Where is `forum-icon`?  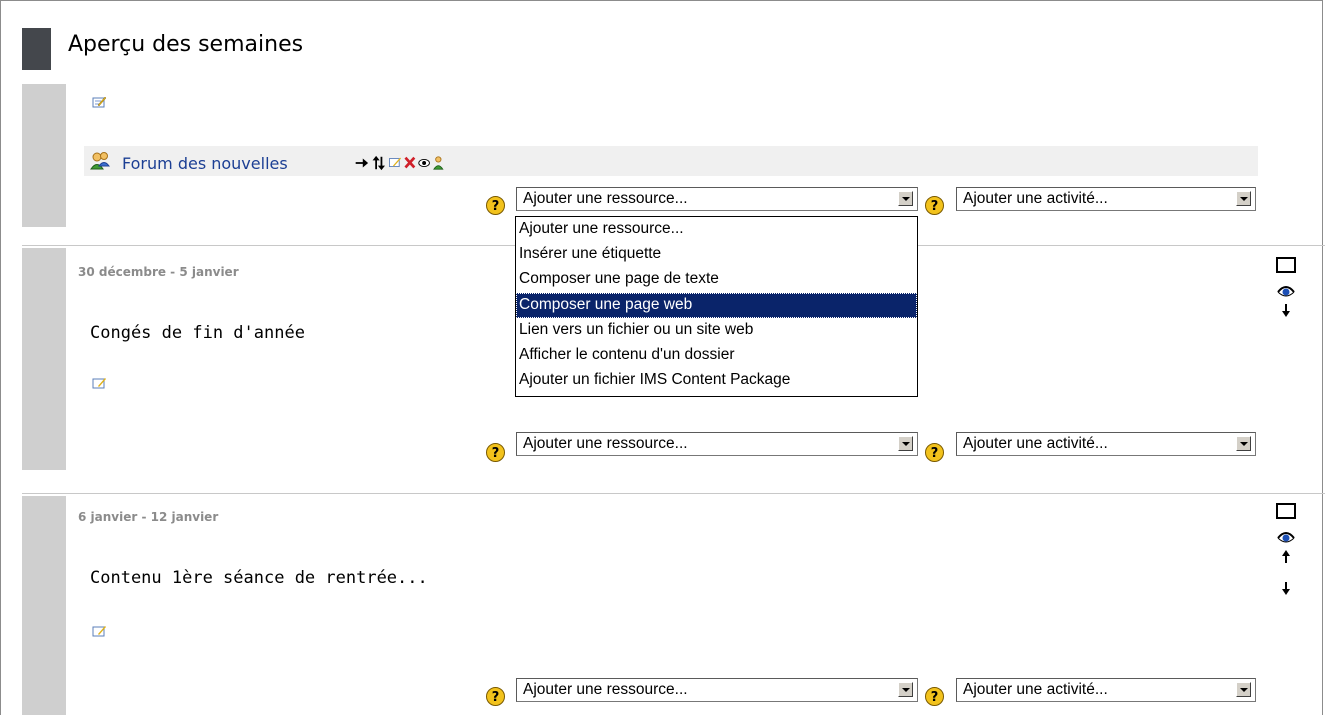 forum-icon is located at coordinates (100, 161).